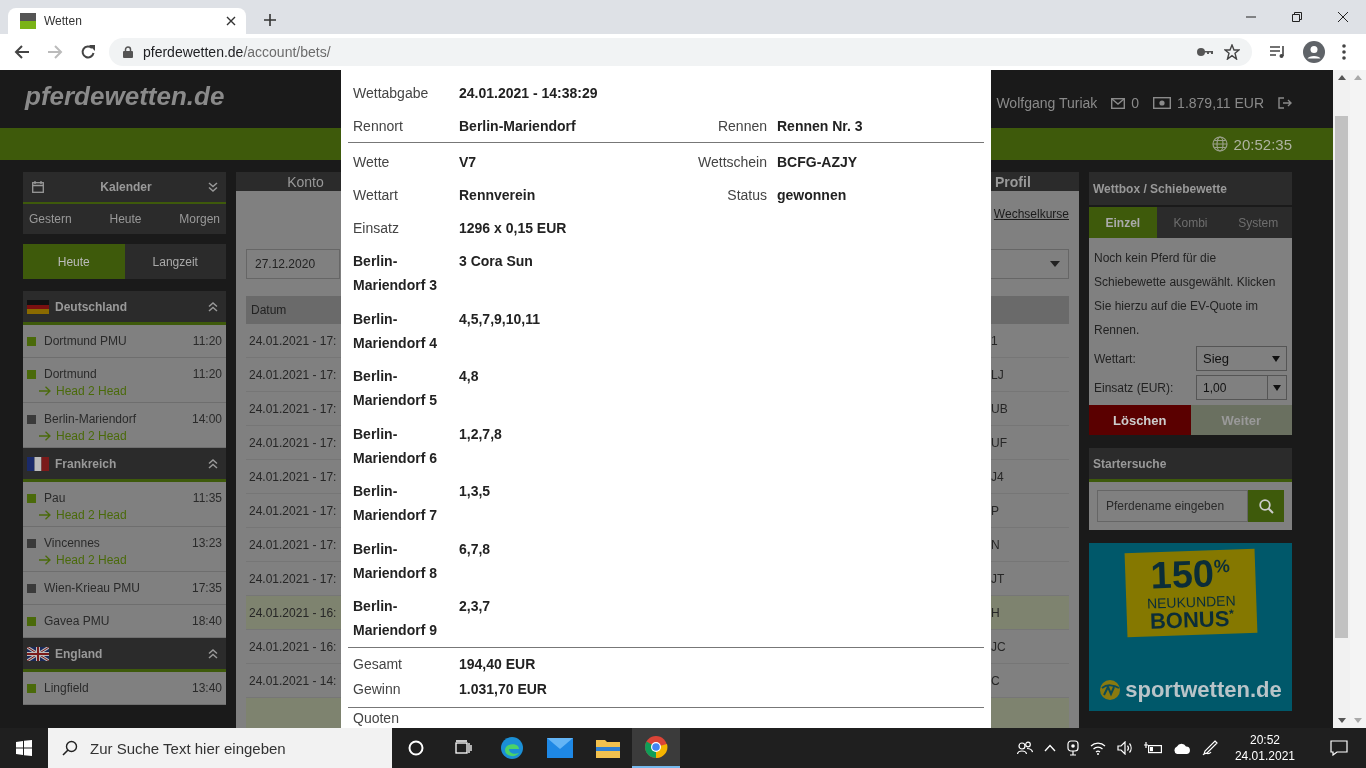  I want to click on new-tab-icon, so click(270, 20).